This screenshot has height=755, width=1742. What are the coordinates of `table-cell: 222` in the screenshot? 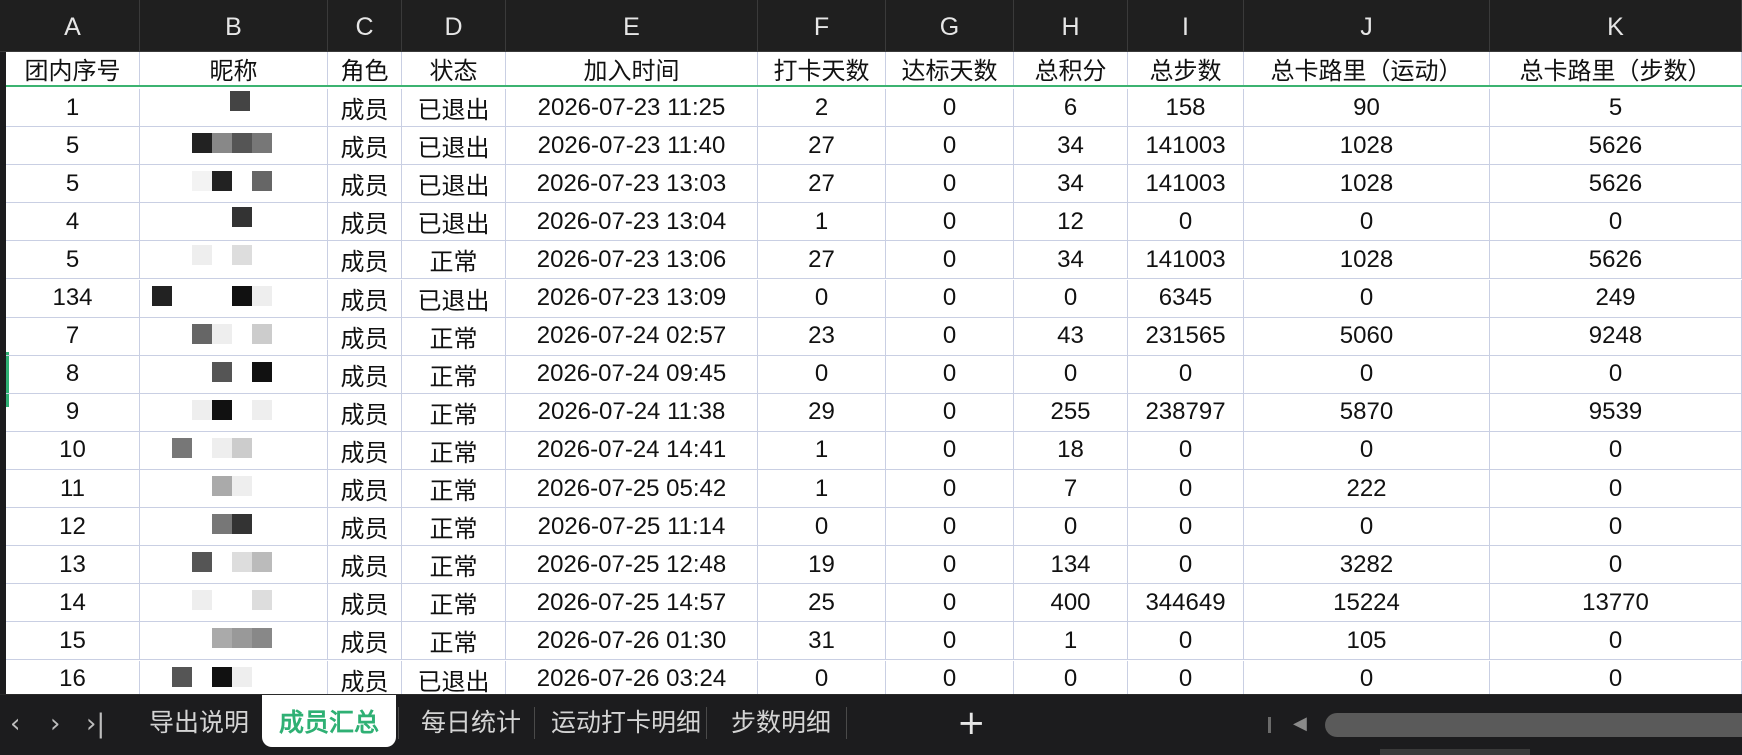 It's located at (1367, 489).